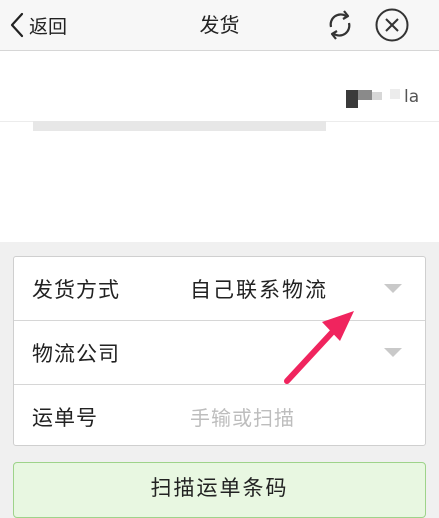 The height and width of the screenshot is (518, 439). I want to click on refresh-button, so click(340, 25).